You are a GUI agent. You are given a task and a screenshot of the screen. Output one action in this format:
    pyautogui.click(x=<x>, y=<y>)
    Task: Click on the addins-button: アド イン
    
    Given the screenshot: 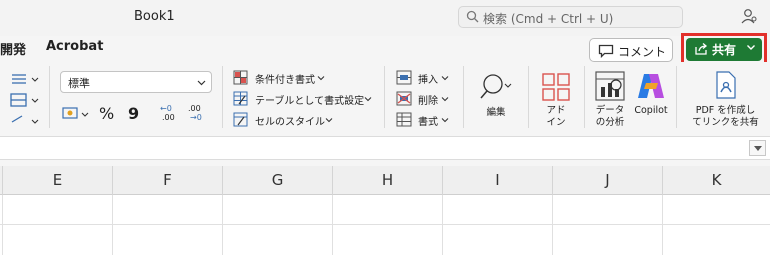 What is the action you would take?
    pyautogui.click(x=556, y=99)
    